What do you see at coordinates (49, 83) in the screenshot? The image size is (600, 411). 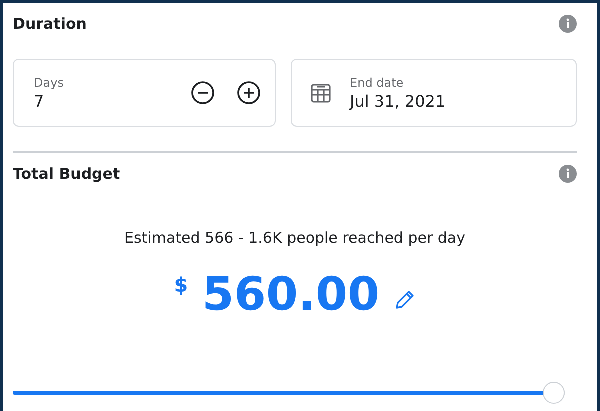 I see `field-label: Days` at bounding box center [49, 83].